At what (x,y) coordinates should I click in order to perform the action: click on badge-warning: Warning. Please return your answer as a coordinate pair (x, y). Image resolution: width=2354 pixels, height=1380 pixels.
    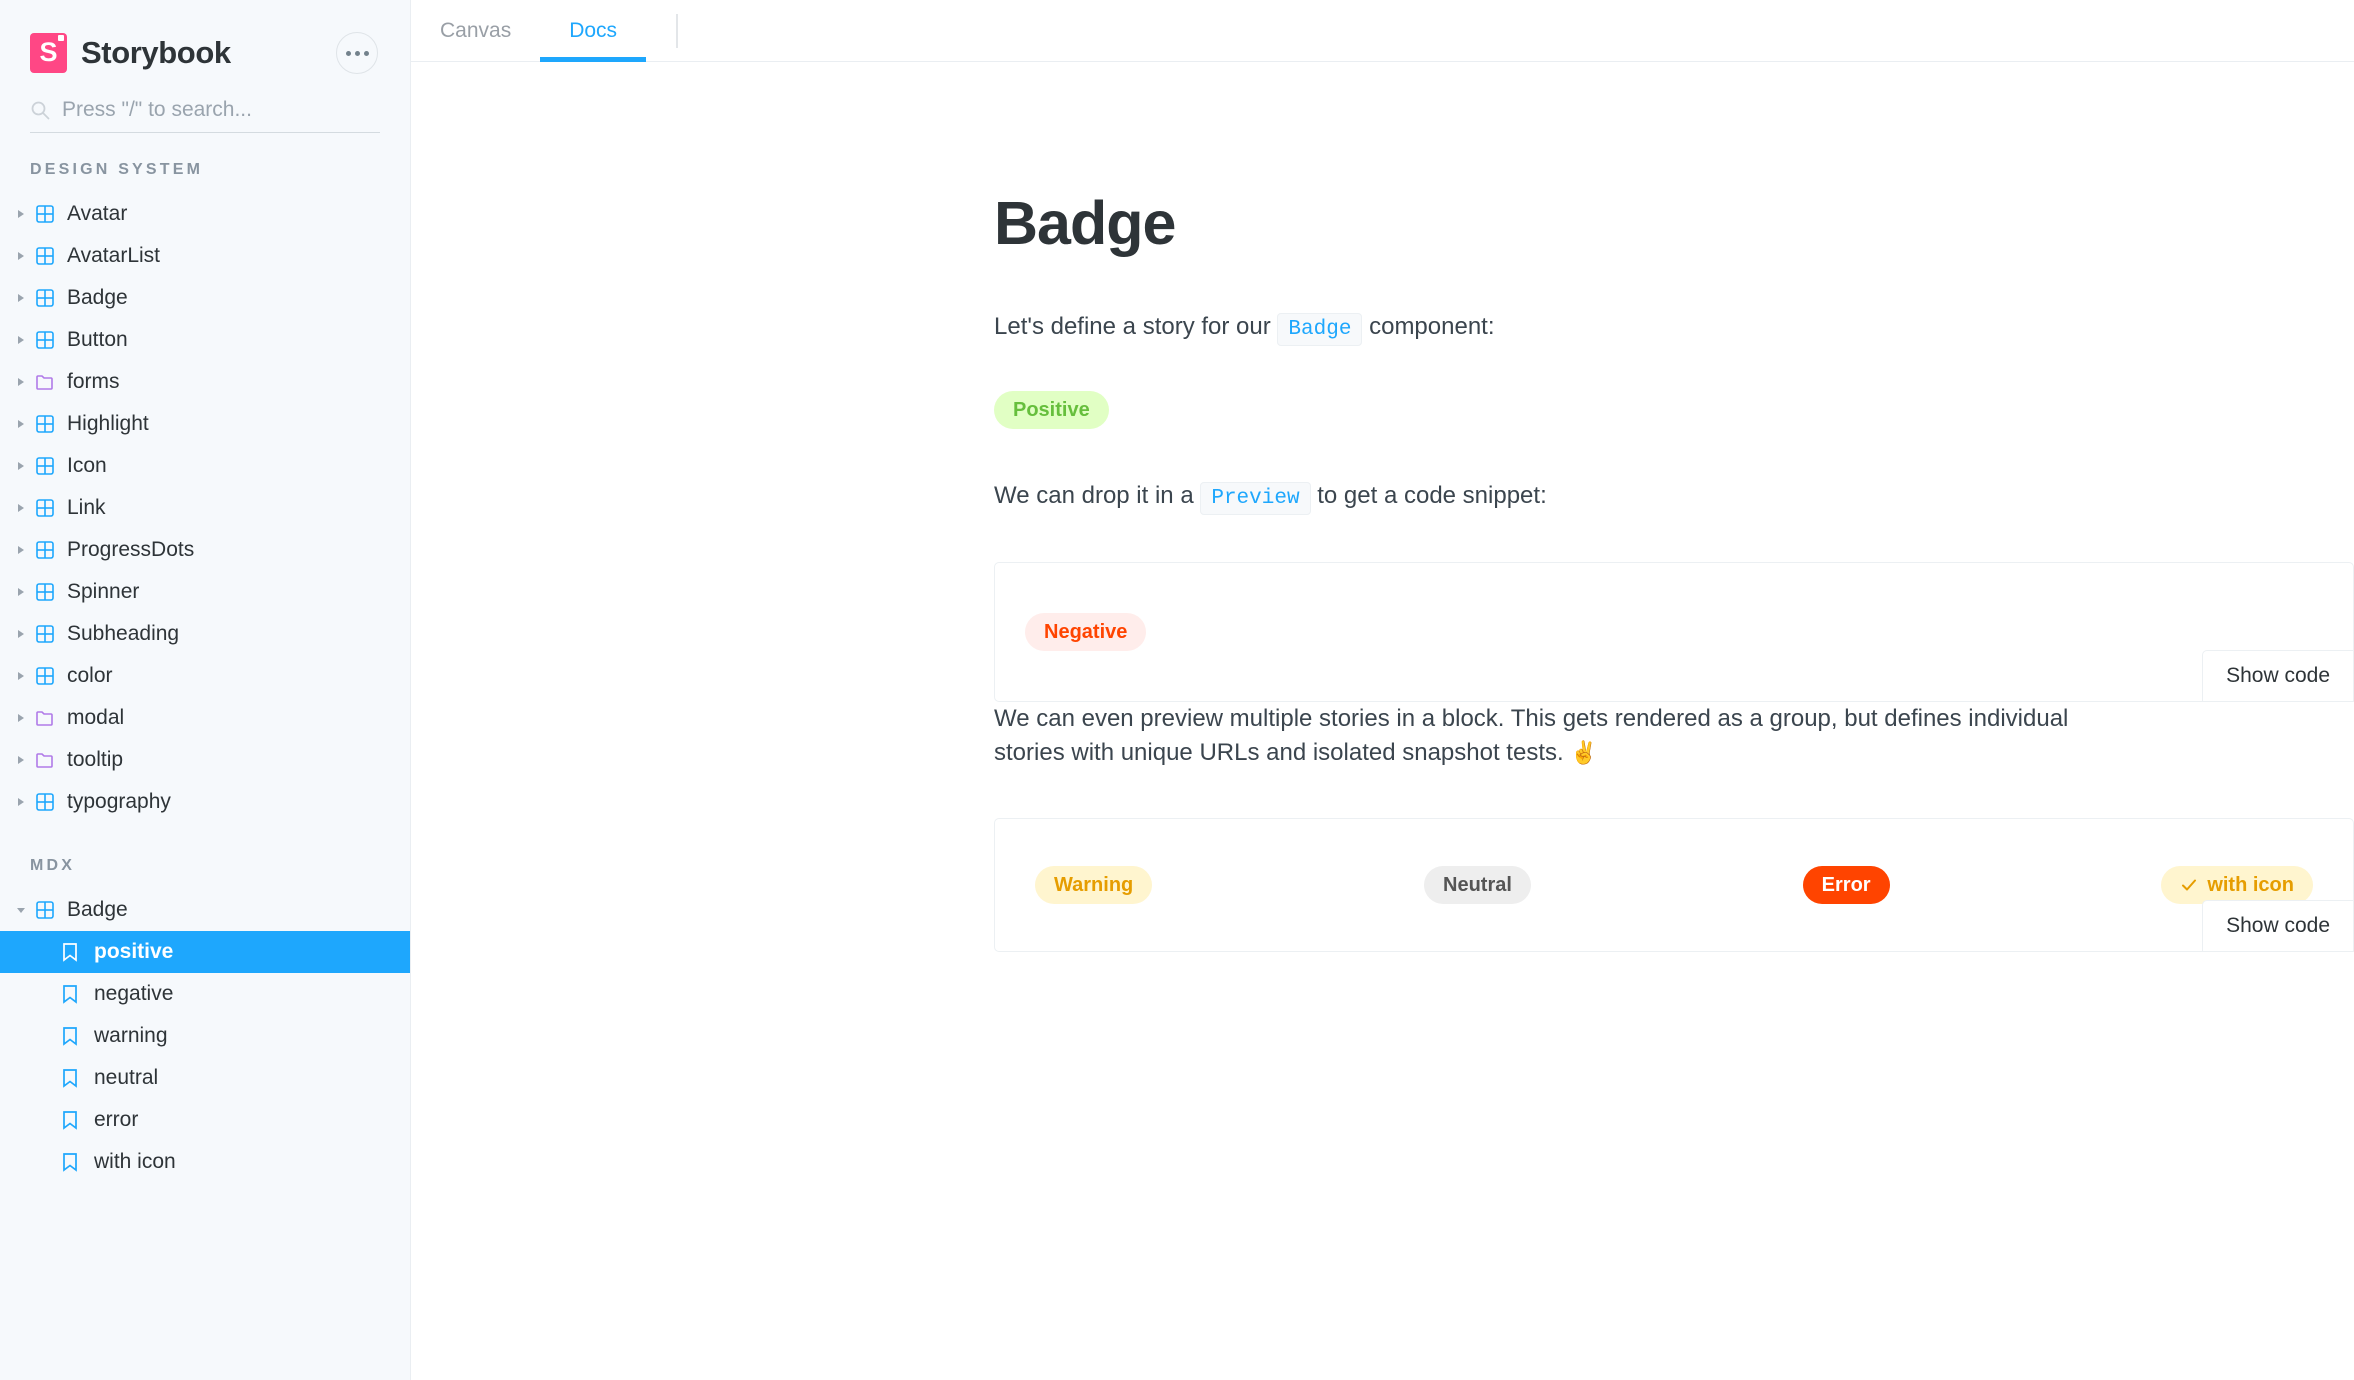
    Looking at the image, I should click on (1094, 884).